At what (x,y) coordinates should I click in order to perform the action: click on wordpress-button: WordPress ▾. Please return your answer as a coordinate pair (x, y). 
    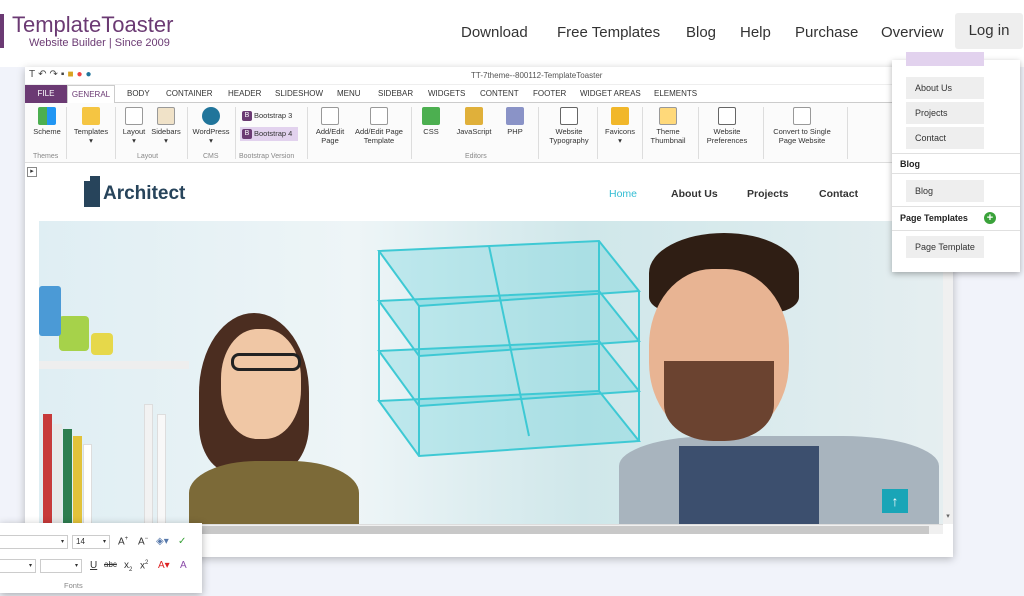
    Looking at the image, I should click on (211, 126).